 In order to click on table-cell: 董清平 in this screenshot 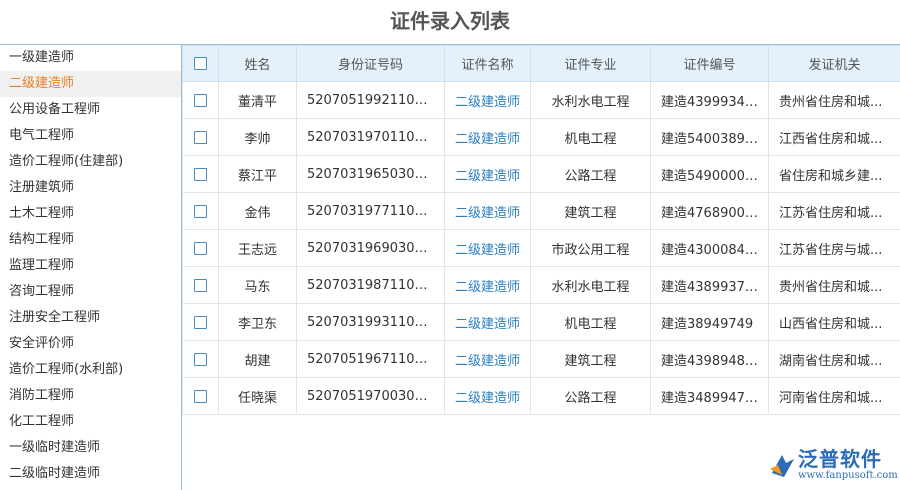, I will do `click(257, 100)`.